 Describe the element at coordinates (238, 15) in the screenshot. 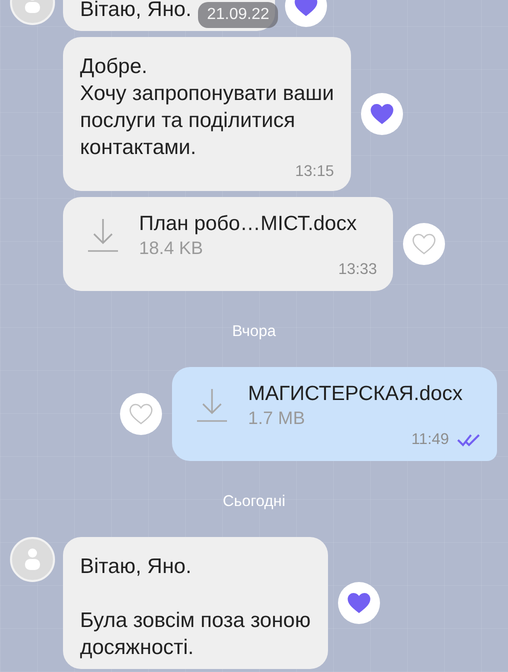

I see `date-badge: 21.09.22` at that location.